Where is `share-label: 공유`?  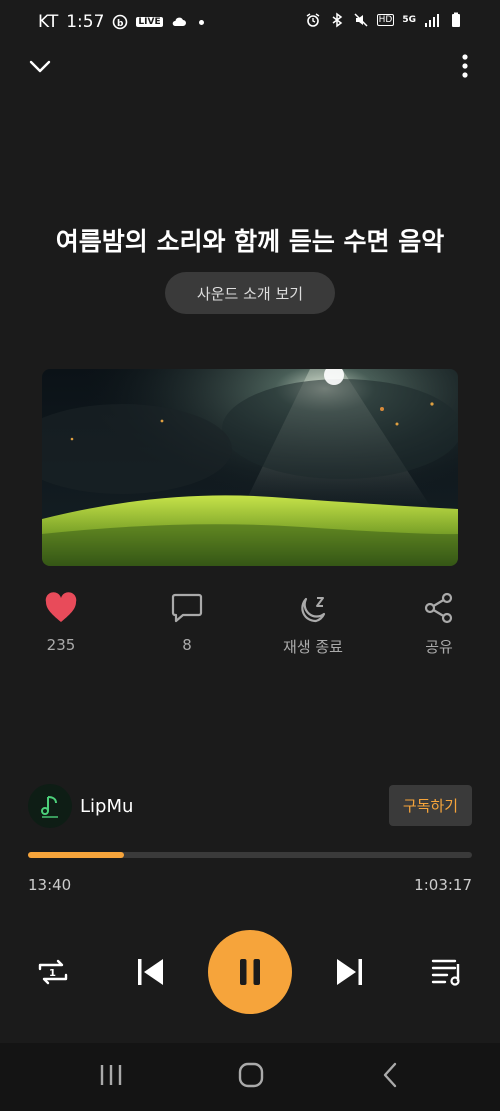
share-label: 공유 is located at coordinates (439, 647).